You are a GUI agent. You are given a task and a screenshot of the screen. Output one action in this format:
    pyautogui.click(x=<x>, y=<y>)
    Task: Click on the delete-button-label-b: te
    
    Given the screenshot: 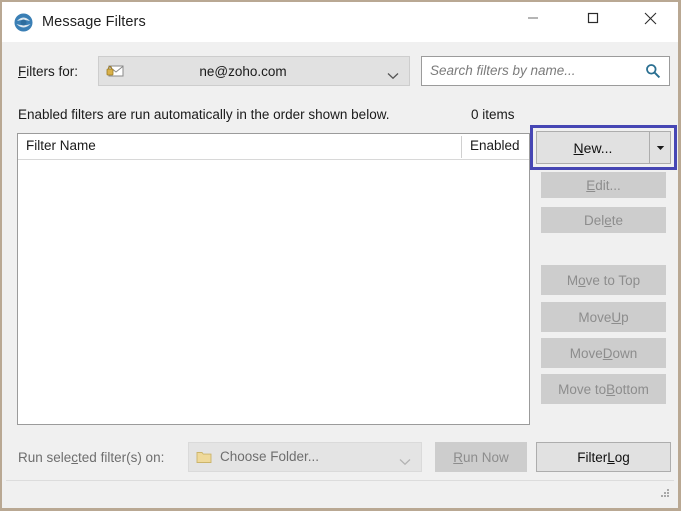 What is the action you would take?
    pyautogui.click(x=617, y=220)
    